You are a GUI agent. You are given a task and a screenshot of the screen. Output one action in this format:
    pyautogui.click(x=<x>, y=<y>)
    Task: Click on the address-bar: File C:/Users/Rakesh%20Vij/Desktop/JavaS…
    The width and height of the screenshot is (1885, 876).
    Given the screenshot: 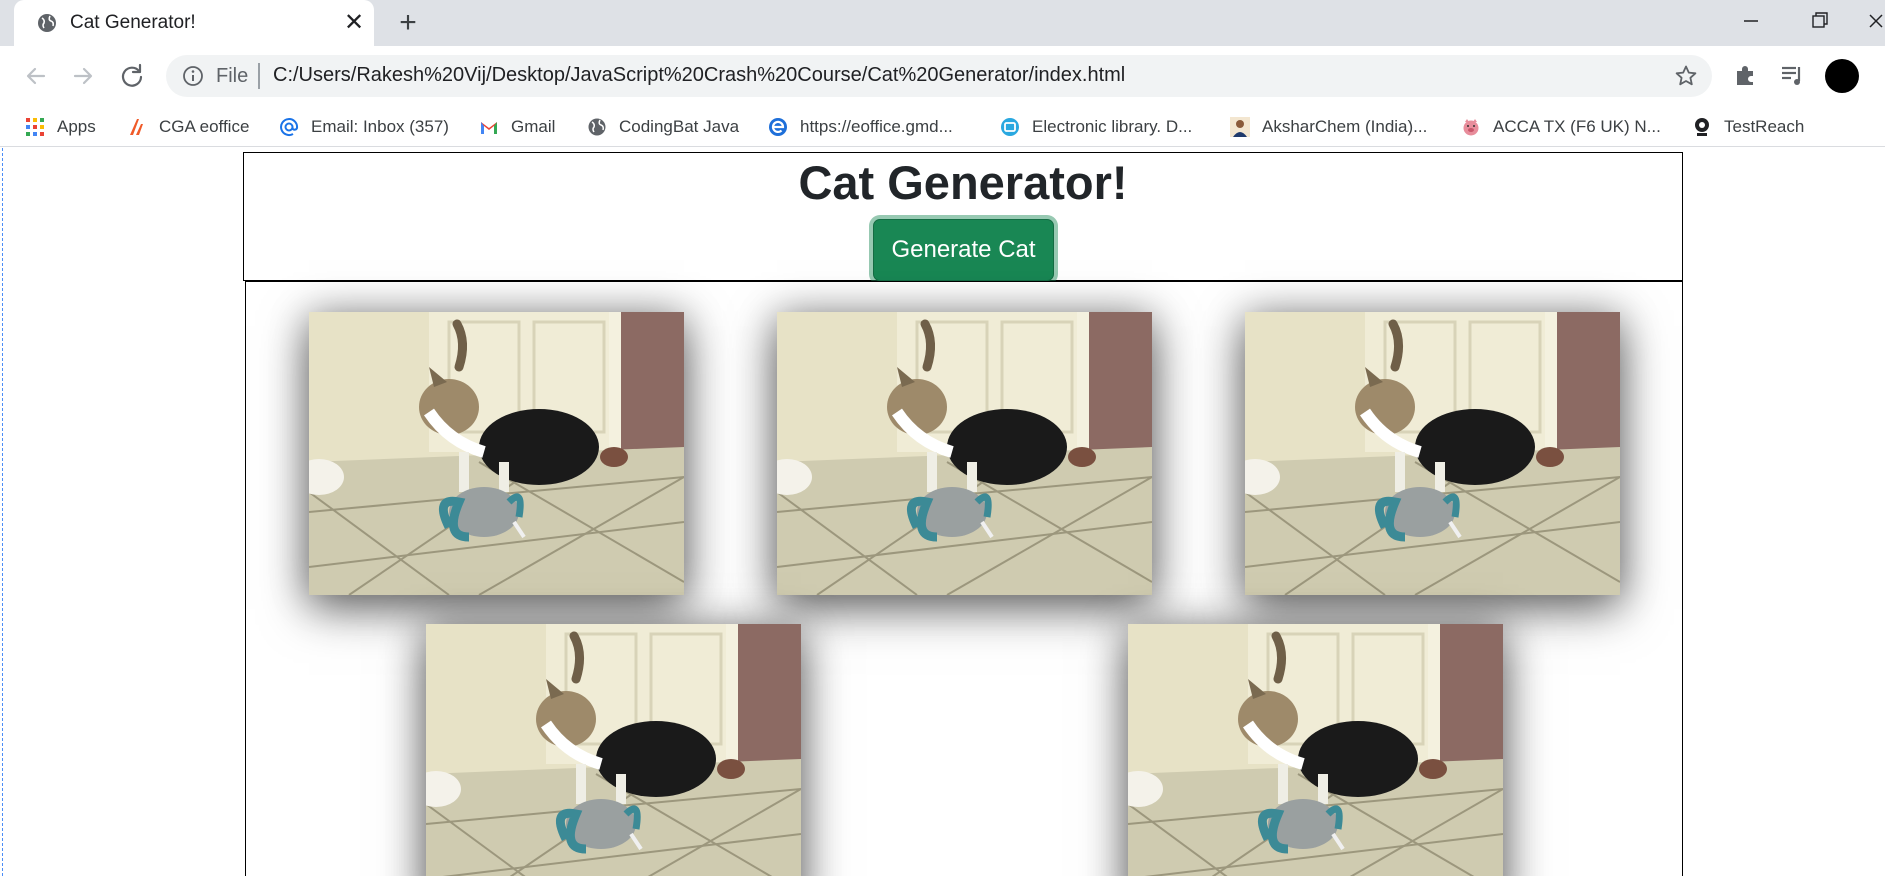 What is the action you would take?
    pyautogui.click(x=939, y=76)
    